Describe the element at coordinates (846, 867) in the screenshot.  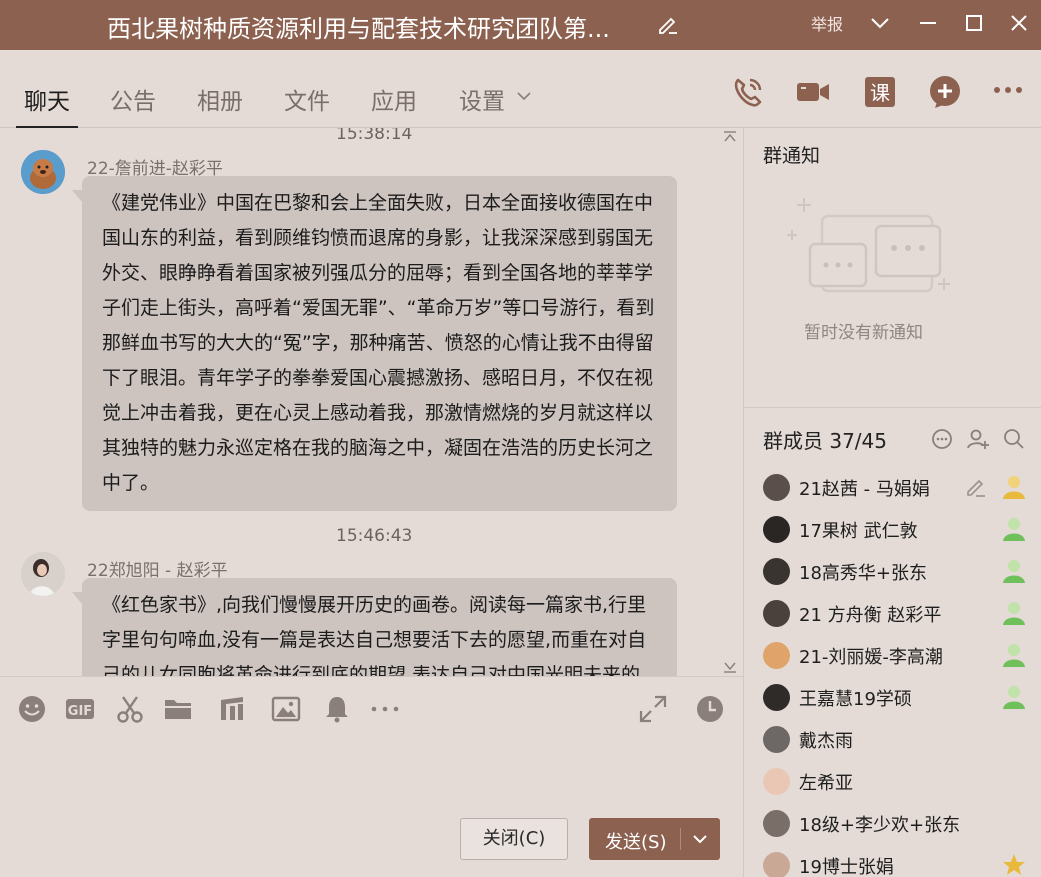
I see `member-name: 19博士张娟` at that location.